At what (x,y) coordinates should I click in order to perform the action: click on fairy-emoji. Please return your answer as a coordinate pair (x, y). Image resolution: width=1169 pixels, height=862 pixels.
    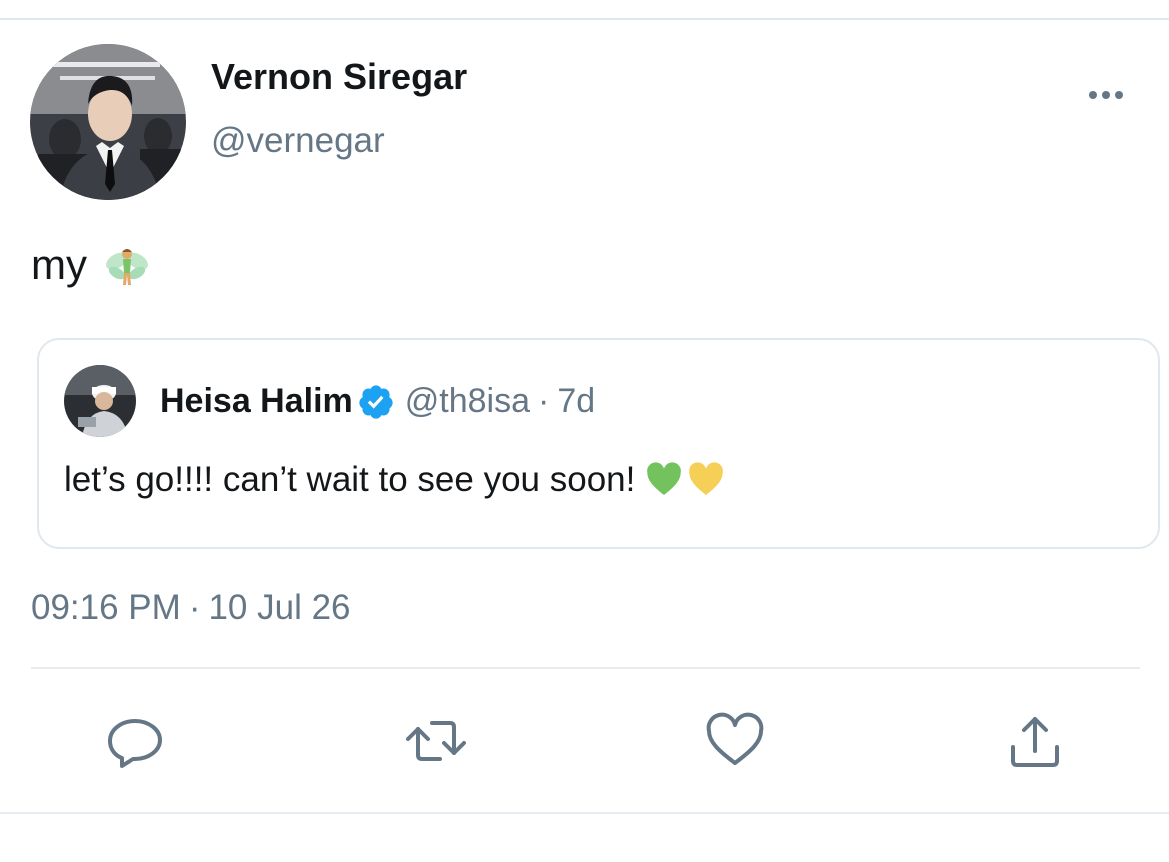
    Looking at the image, I should click on (127, 267).